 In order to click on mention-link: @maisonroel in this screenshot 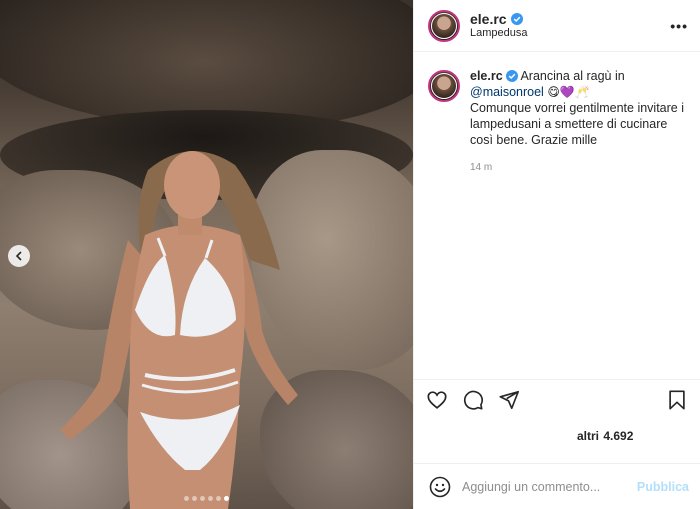, I will do `click(507, 92)`.